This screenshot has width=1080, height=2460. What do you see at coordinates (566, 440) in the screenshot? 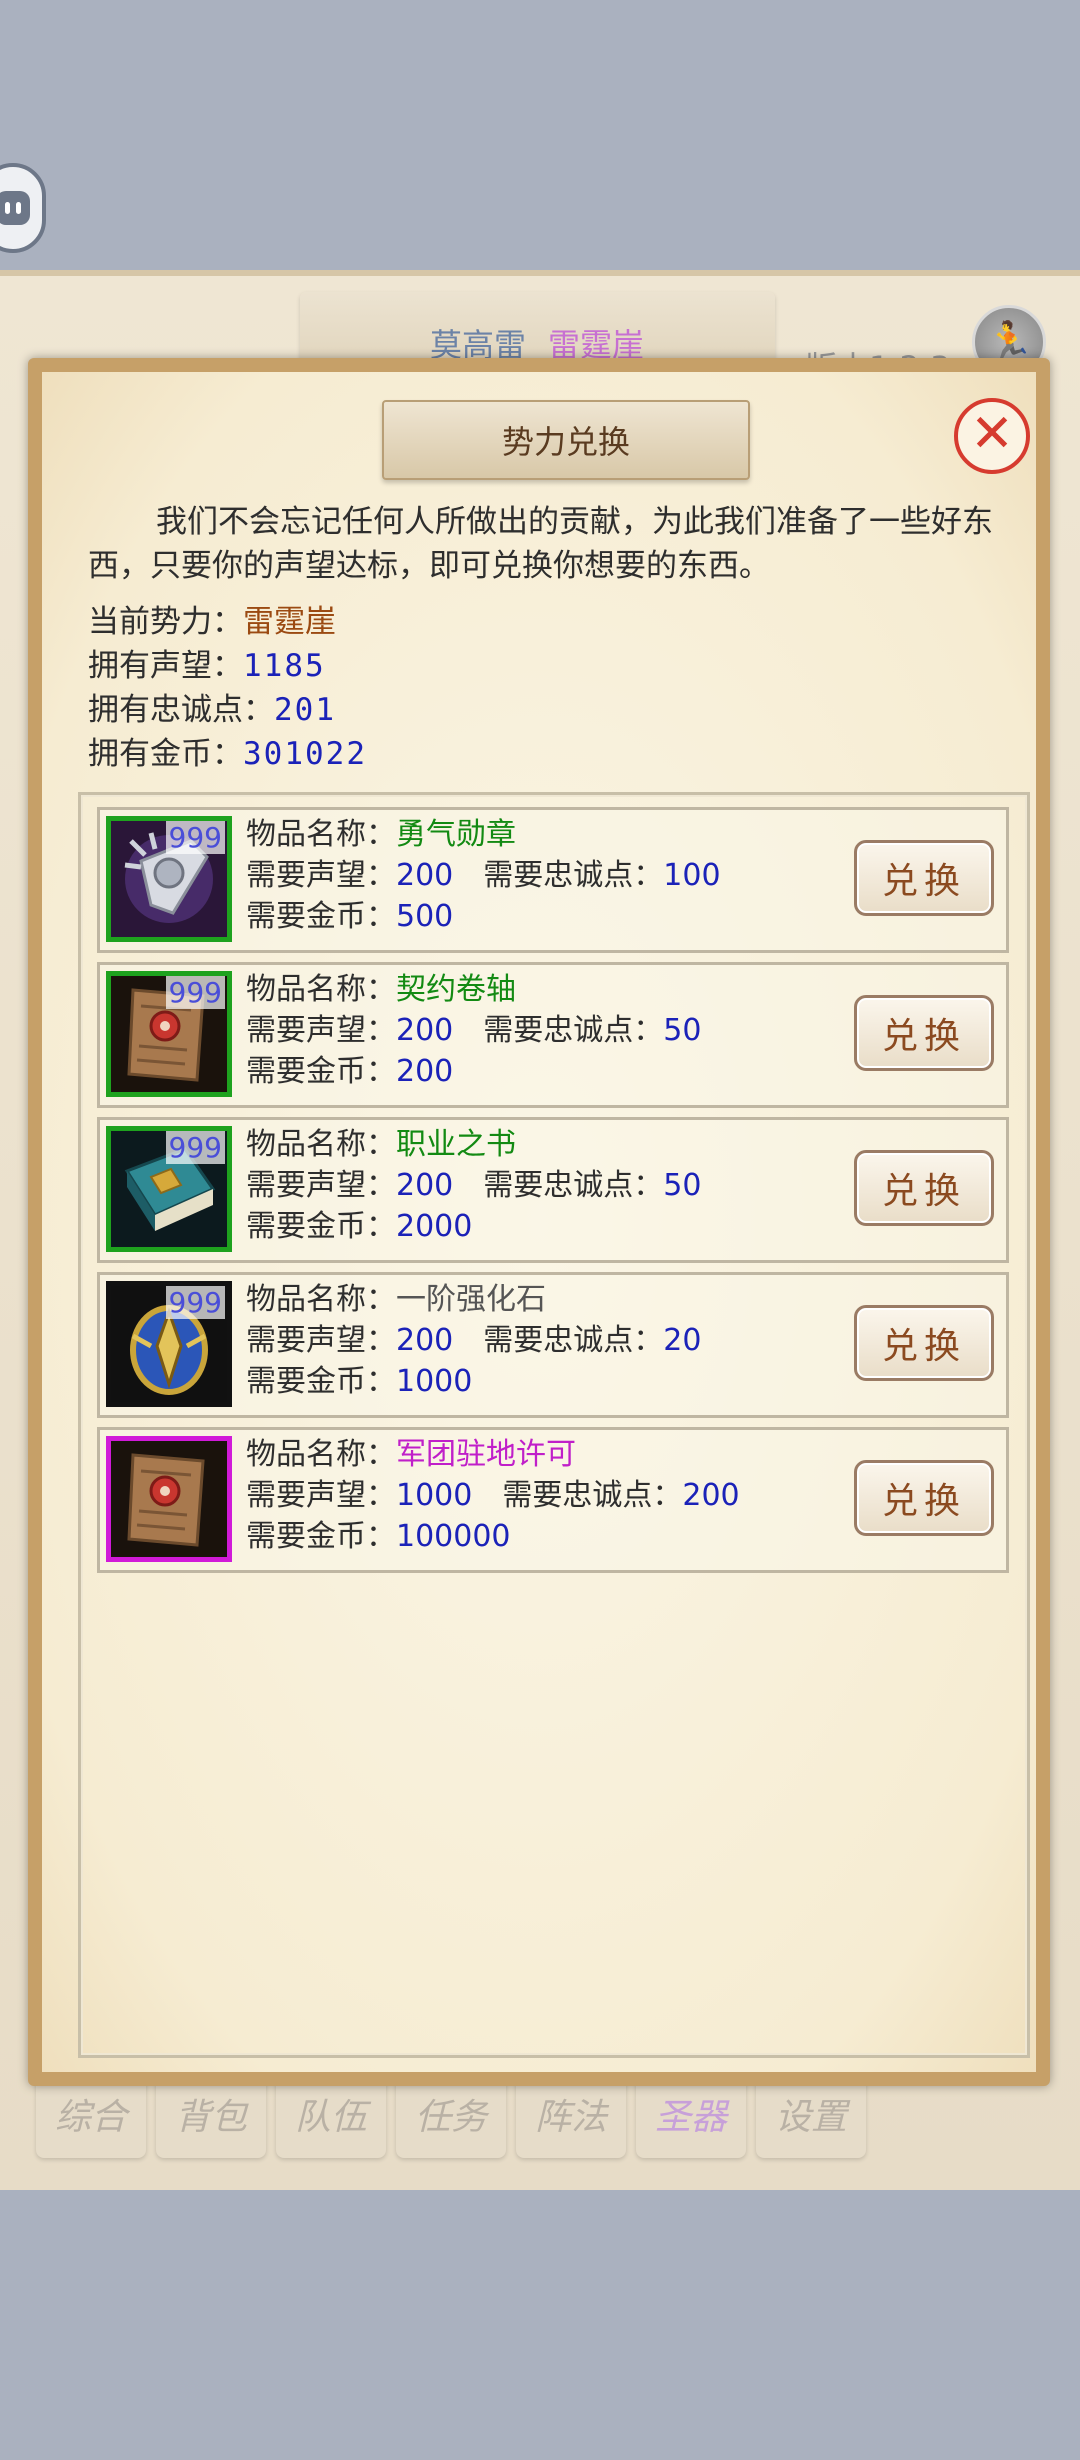
I see `dialog-title: 势力兑换` at bounding box center [566, 440].